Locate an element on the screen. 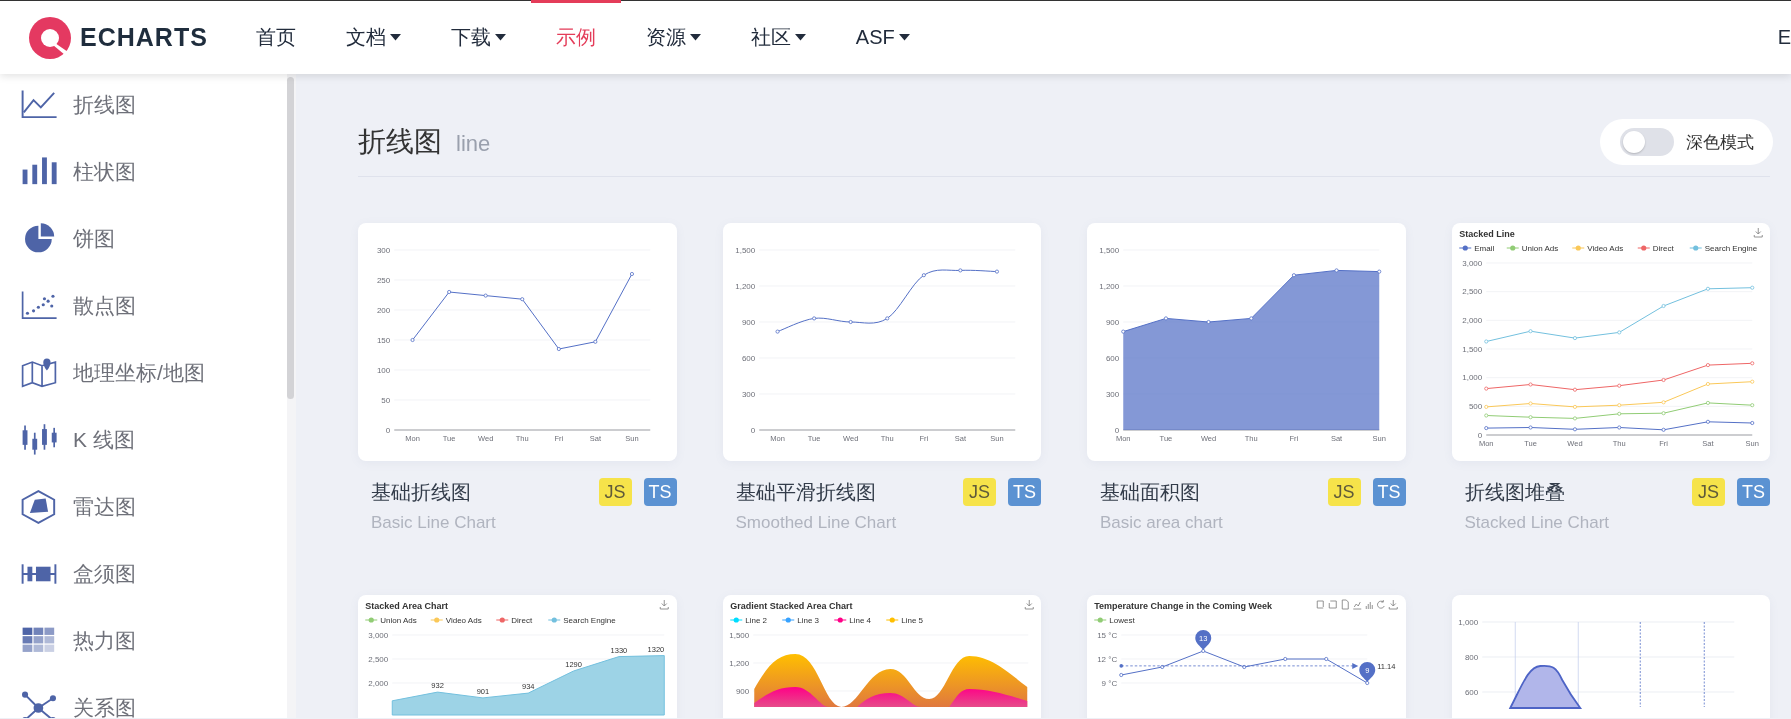 The height and width of the screenshot is (719, 1791). sidebar-item: 地理坐标/地图 is located at coordinates (143, 375).